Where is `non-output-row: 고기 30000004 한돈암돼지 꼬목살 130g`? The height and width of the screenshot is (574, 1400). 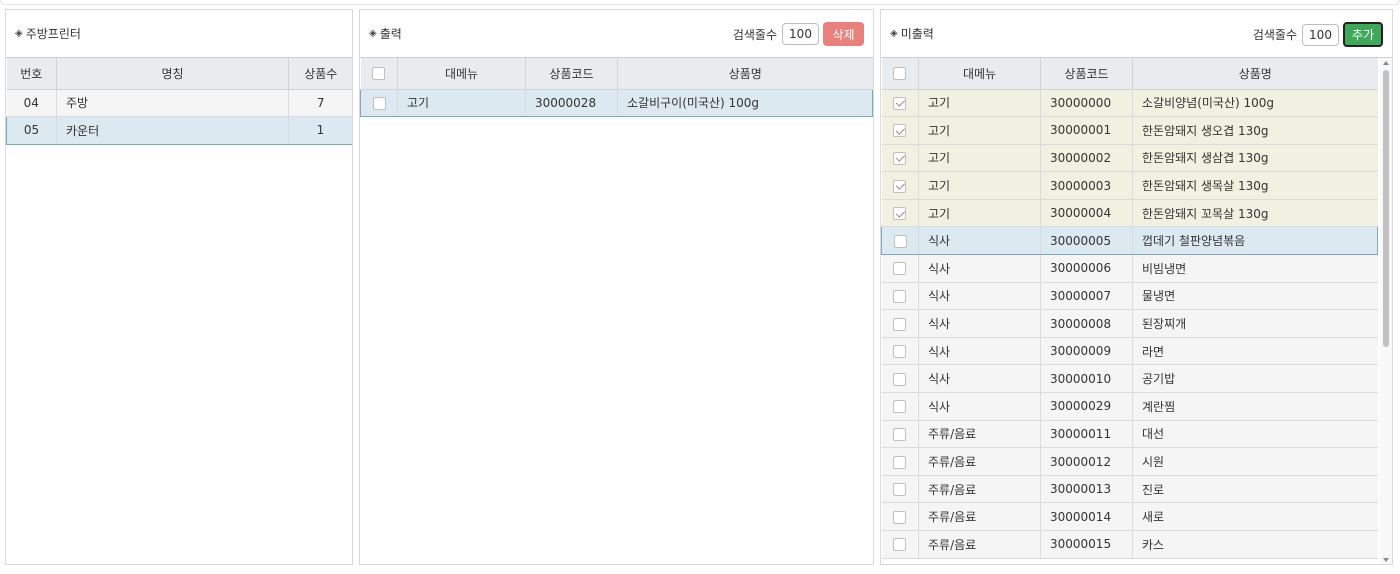
non-output-row: 고기 30000004 한돈암돼지 꼬목살 130g is located at coordinates (1129, 213).